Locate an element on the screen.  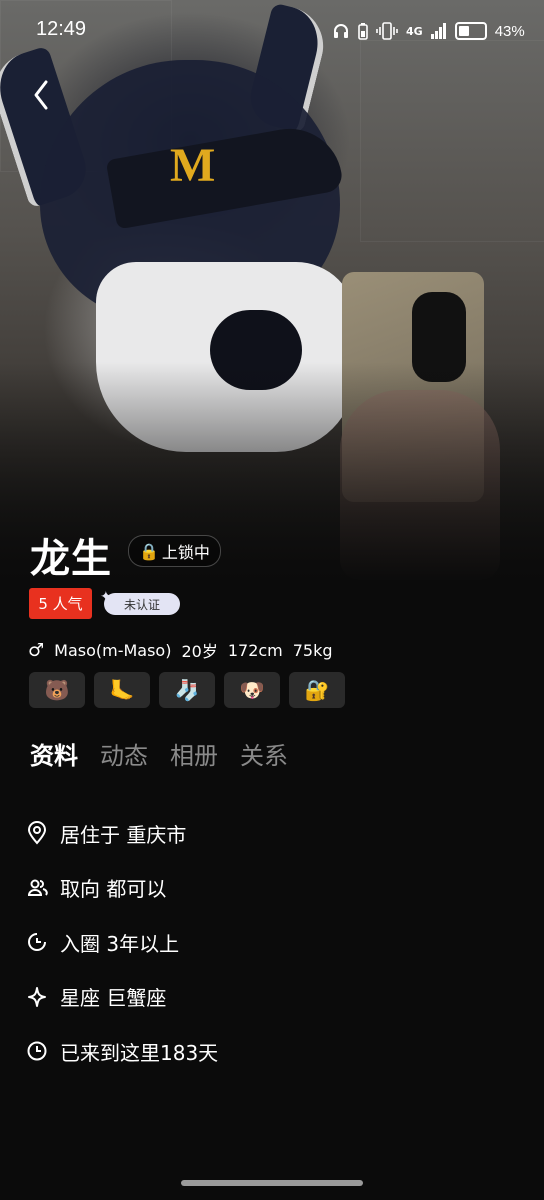
emoji-tag-row: 🐻 🦶 🧦 🐶 🔐 is located at coordinates (187, 690).